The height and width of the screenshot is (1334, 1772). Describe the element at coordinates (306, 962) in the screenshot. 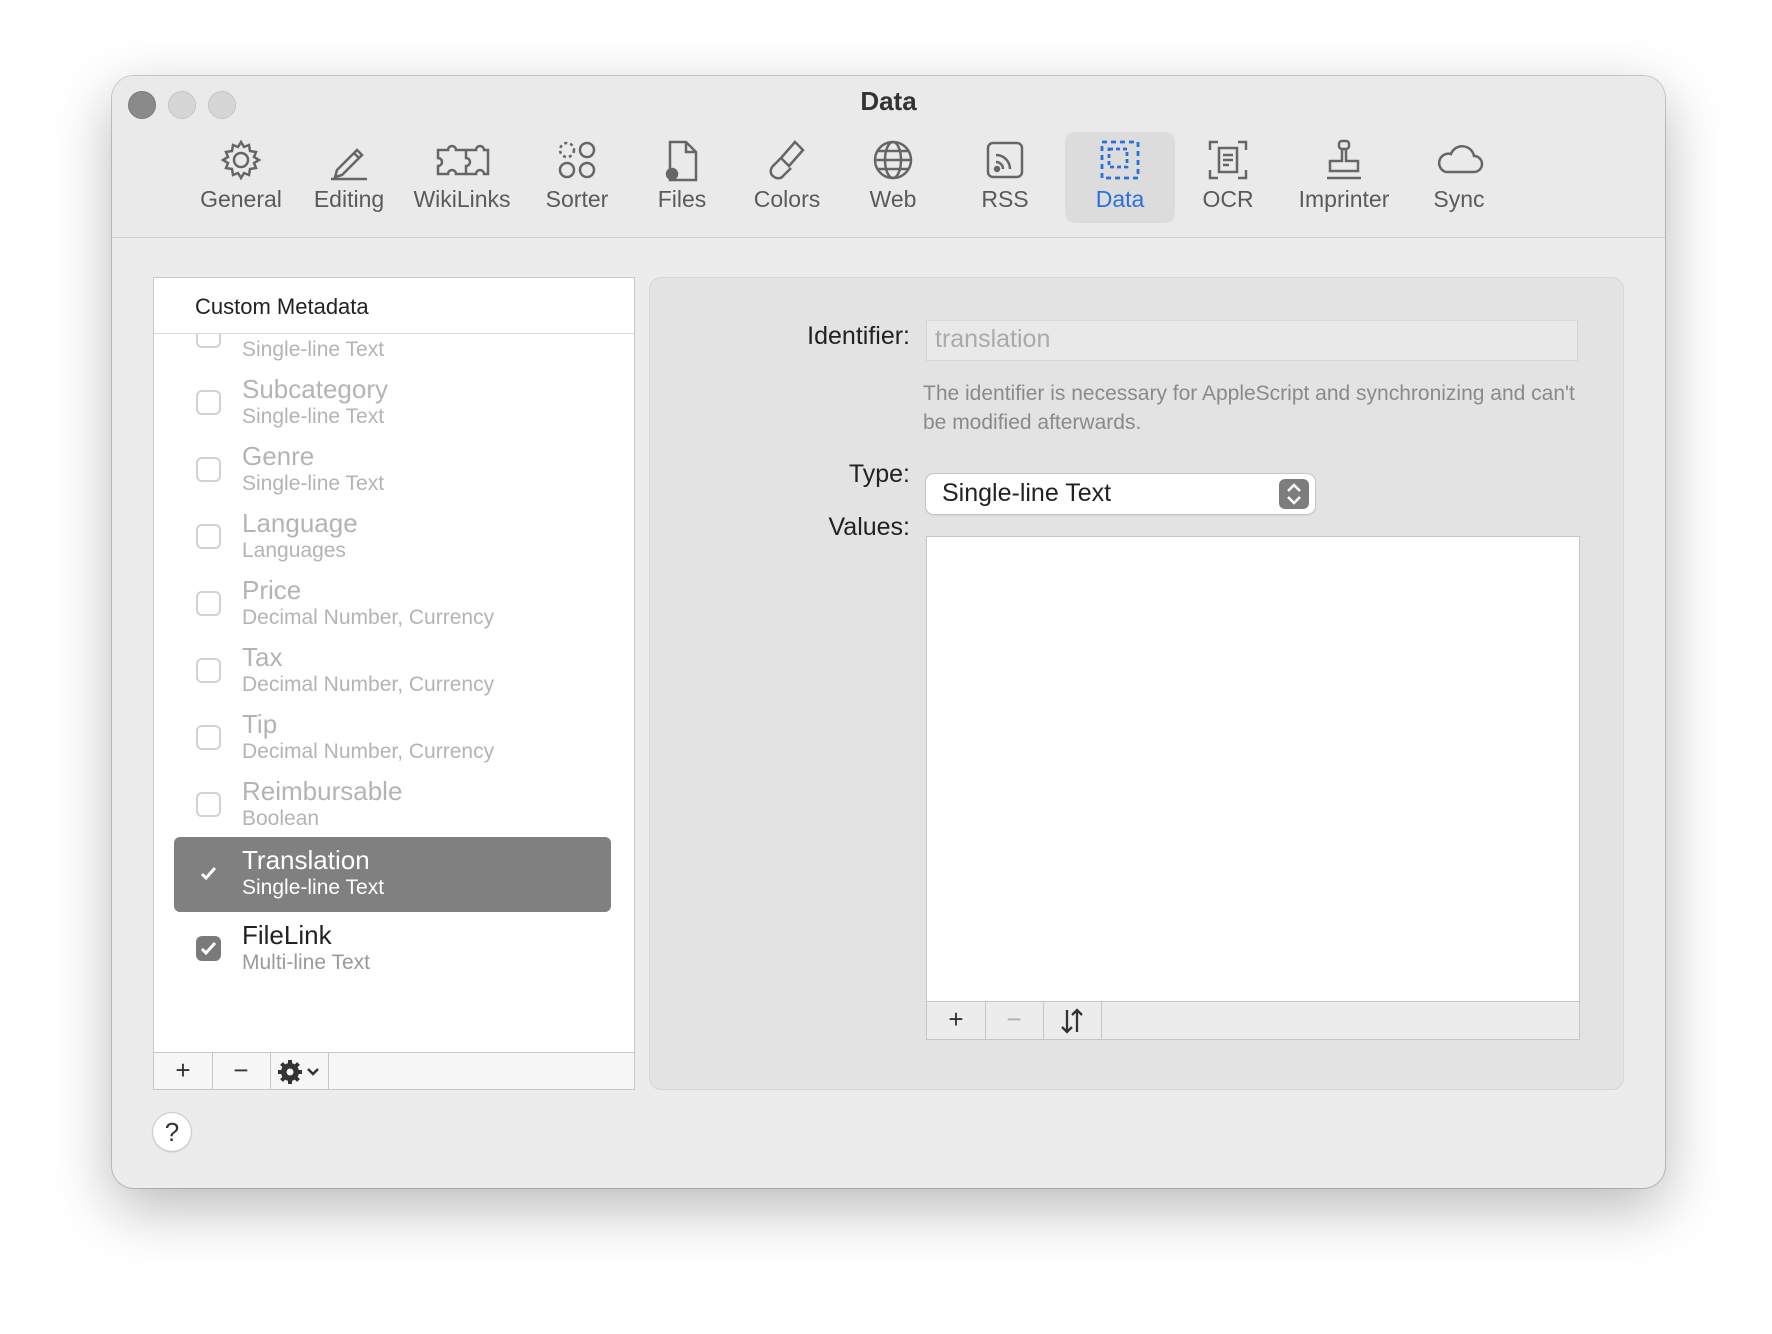

I see `item-type: Multi-line Text` at that location.